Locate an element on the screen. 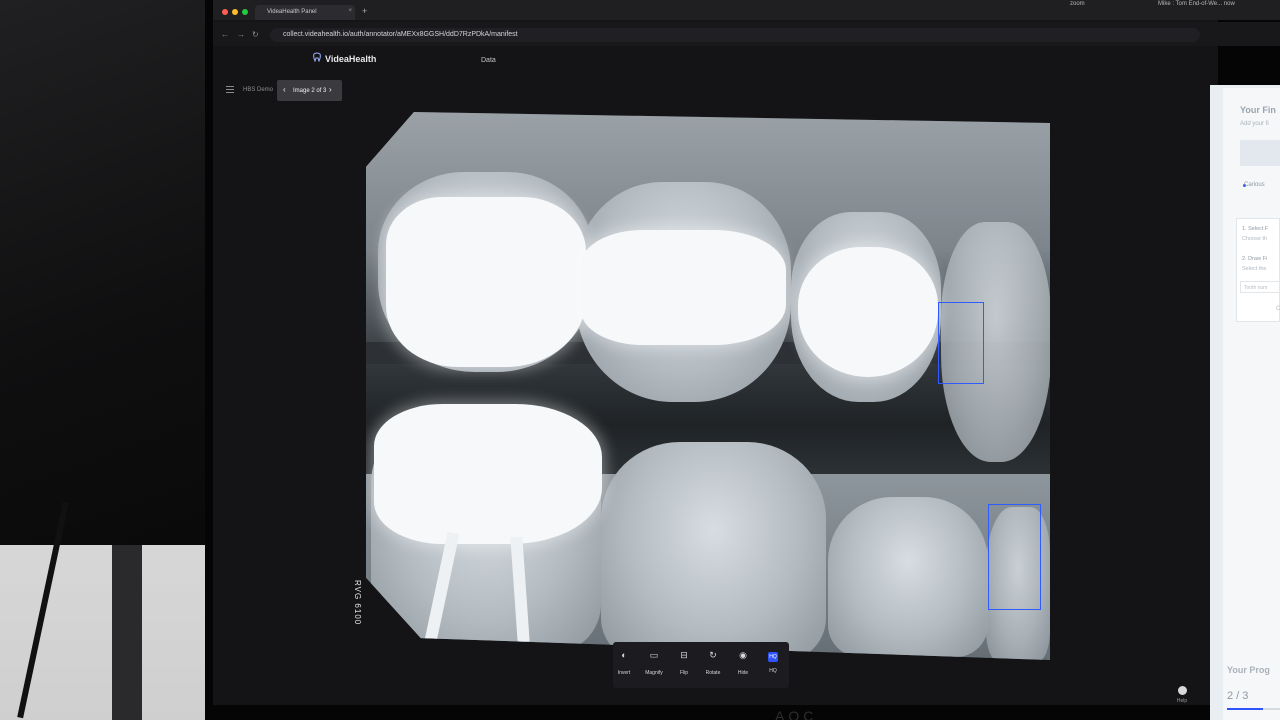  maximize-window-icon is located at coordinates (245, 12).